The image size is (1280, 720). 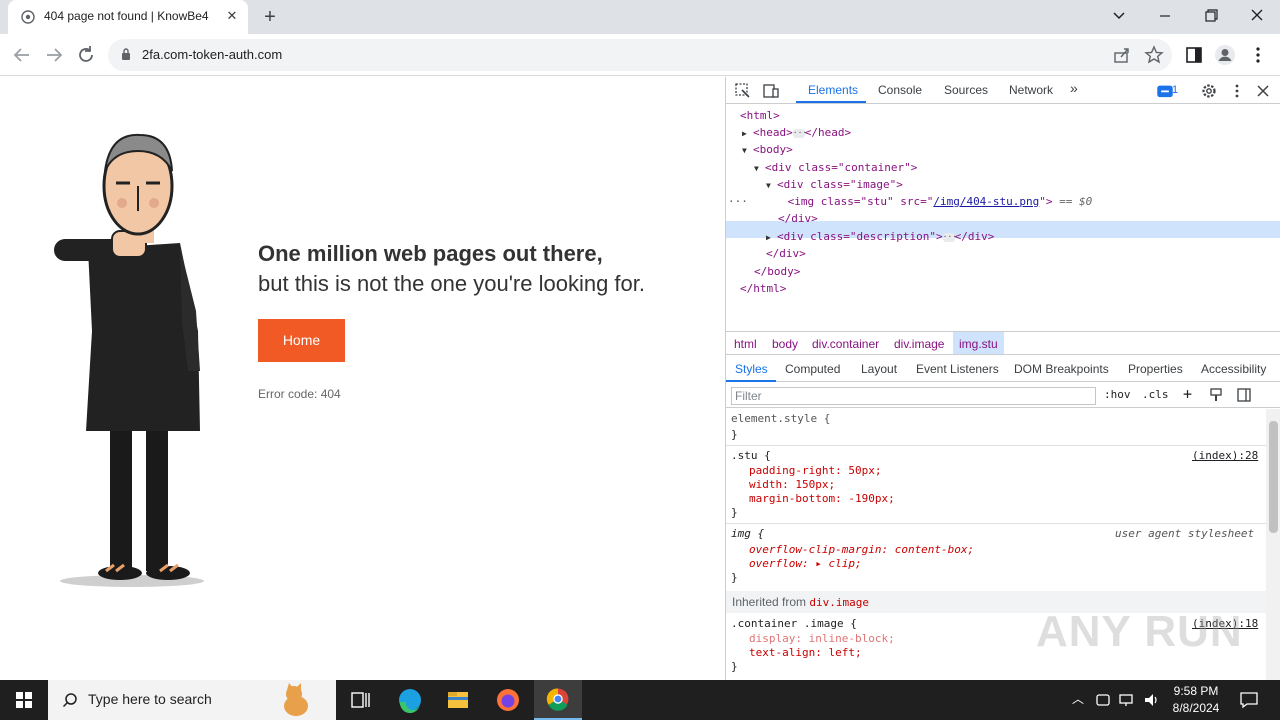 I want to click on tab-layout: Layout, so click(x=879, y=369).